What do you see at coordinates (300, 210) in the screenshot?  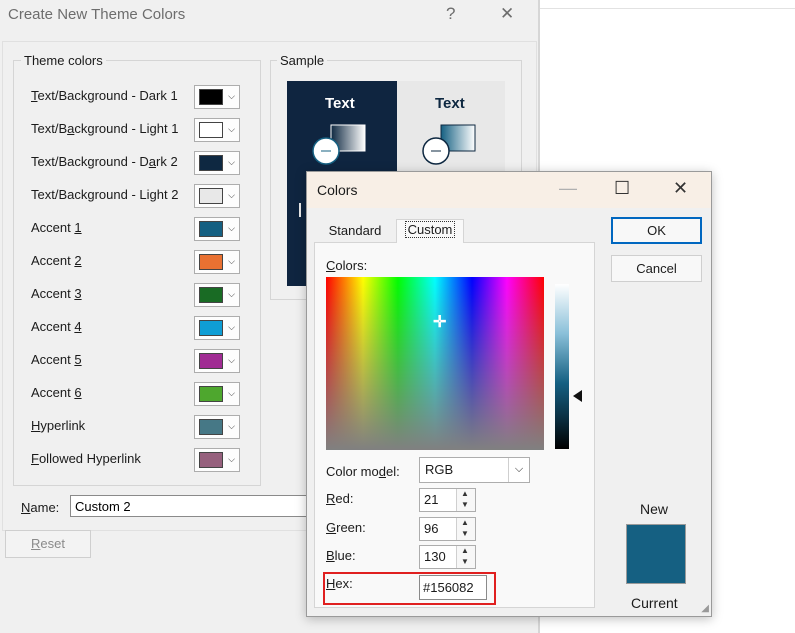 I see `sample-bar` at bounding box center [300, 210].